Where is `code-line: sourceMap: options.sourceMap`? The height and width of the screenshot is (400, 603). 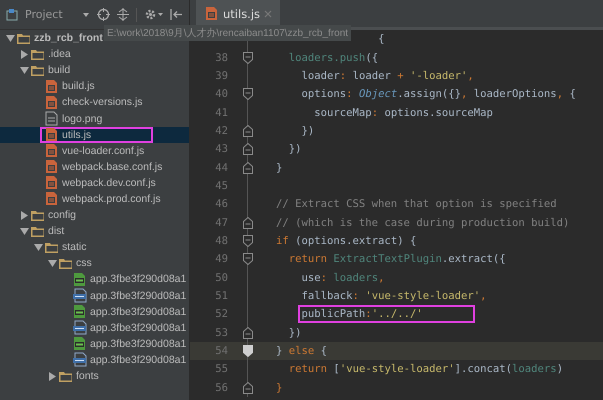 code-line: sourceMap: options.sourceMap is located at coordinates (403, 112).